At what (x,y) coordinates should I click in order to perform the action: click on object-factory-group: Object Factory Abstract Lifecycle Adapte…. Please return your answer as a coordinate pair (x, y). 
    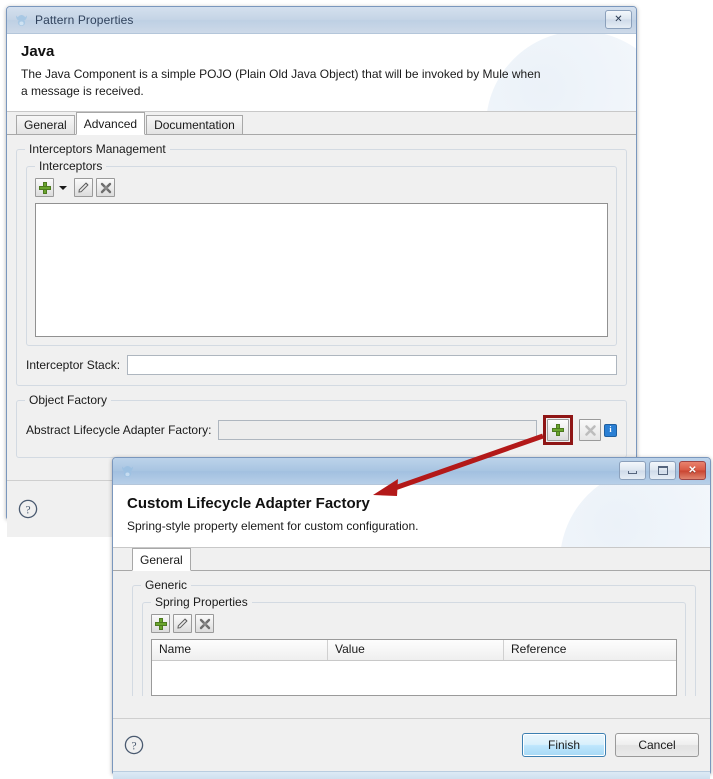
    Looking at the image, I should click on (321, 426).